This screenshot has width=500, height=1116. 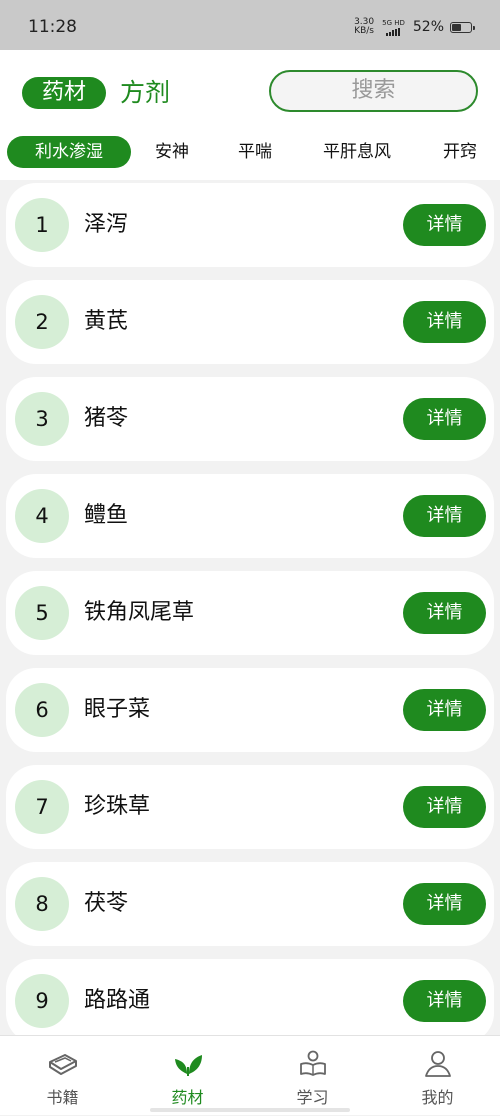 I want to click on nav-herbs-label: 药材, so click(x=187, y=1097).